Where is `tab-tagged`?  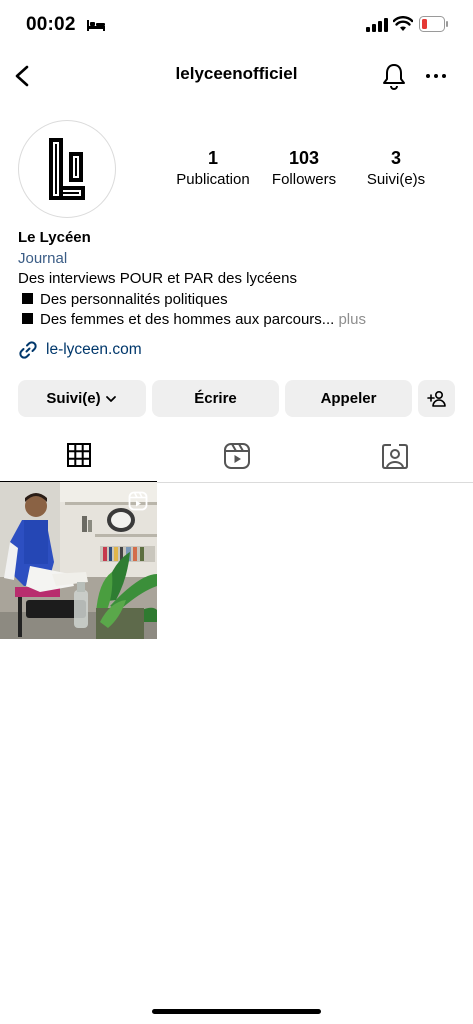 tab-tagged is located at coordinates (394, 459).